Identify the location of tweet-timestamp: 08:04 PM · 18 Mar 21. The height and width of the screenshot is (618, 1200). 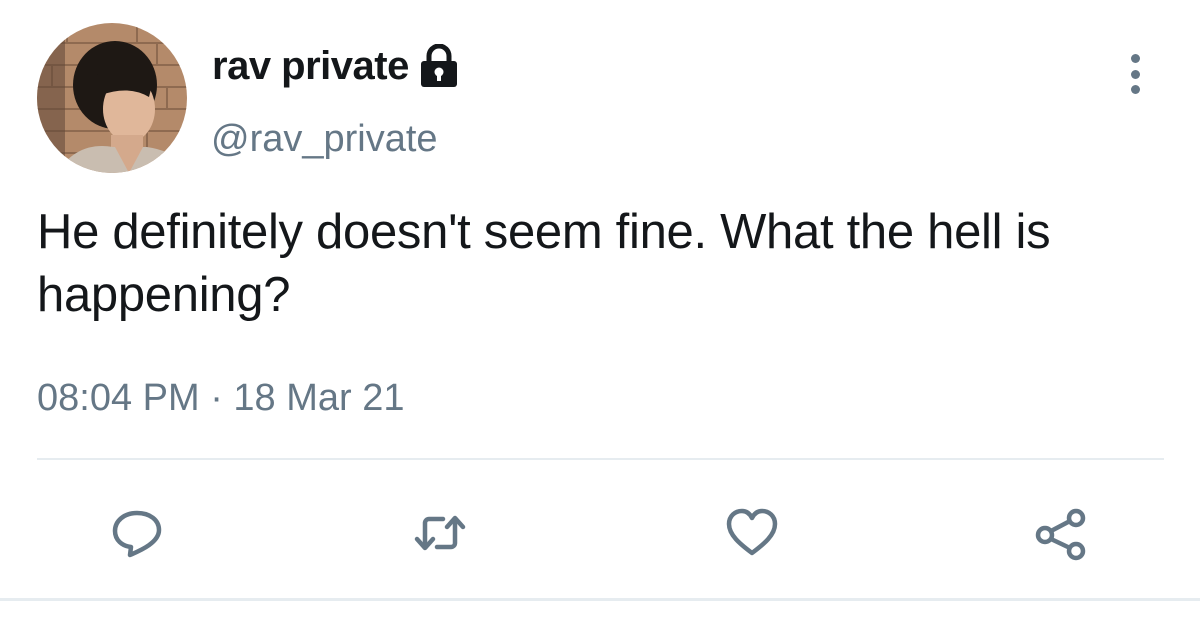
(221, 398).